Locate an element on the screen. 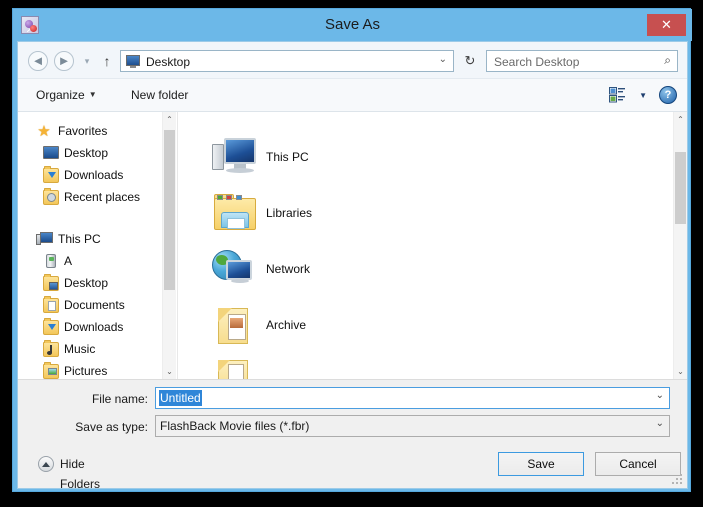 The image size is (703, 507). window-title: Save As is located at coordinates (352, 24).